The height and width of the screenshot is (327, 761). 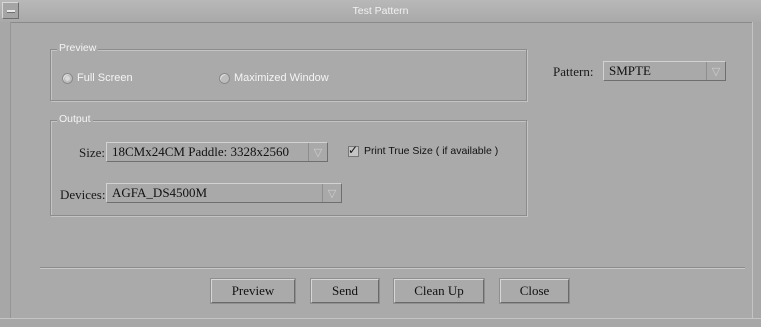 I want to click on radio-unselected-icon, so click(x=224, y=78).